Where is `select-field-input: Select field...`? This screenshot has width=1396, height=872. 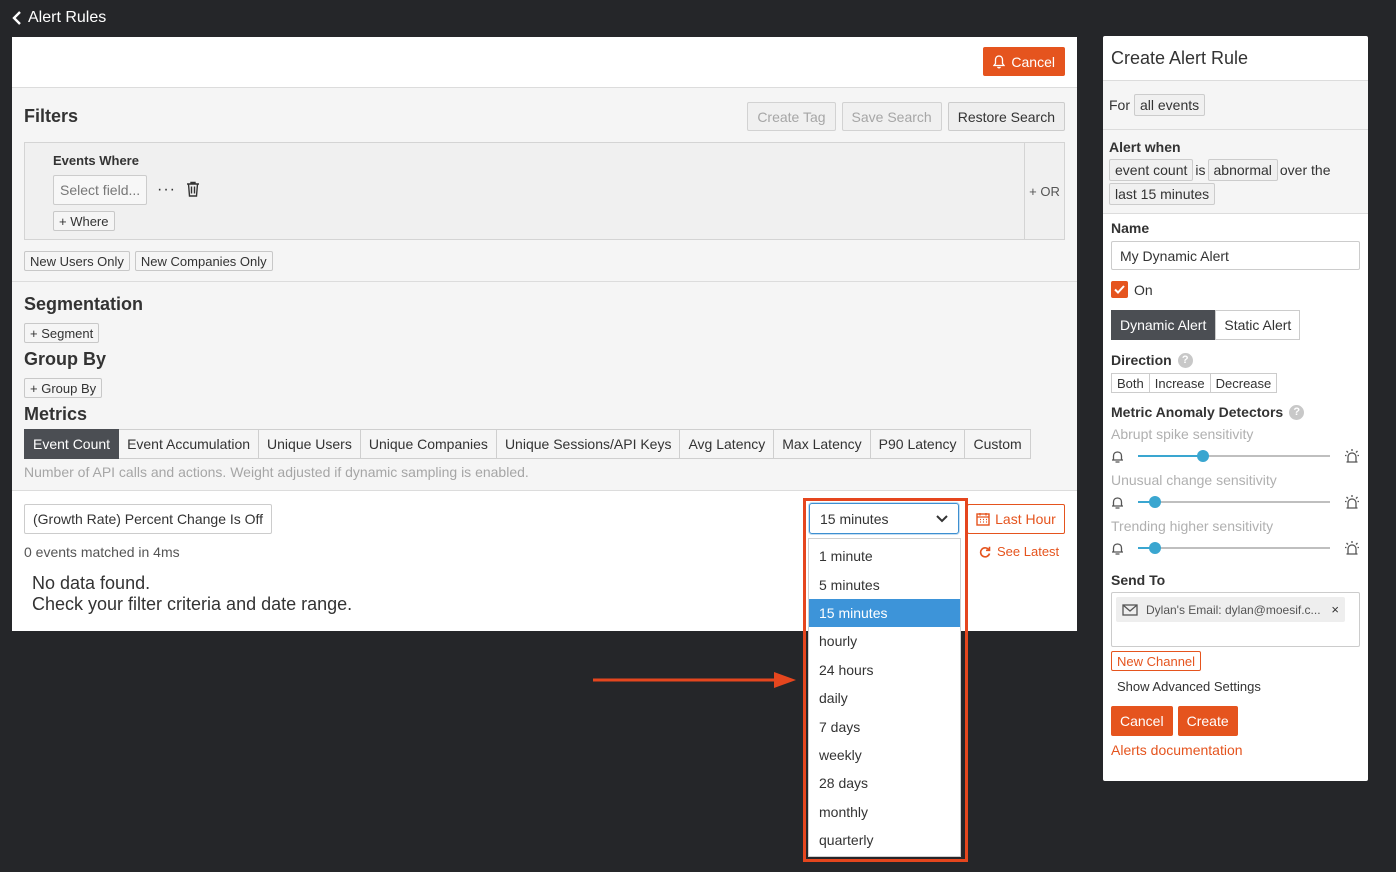 select-field-input: Select field... is located at coordinates (100, 190).